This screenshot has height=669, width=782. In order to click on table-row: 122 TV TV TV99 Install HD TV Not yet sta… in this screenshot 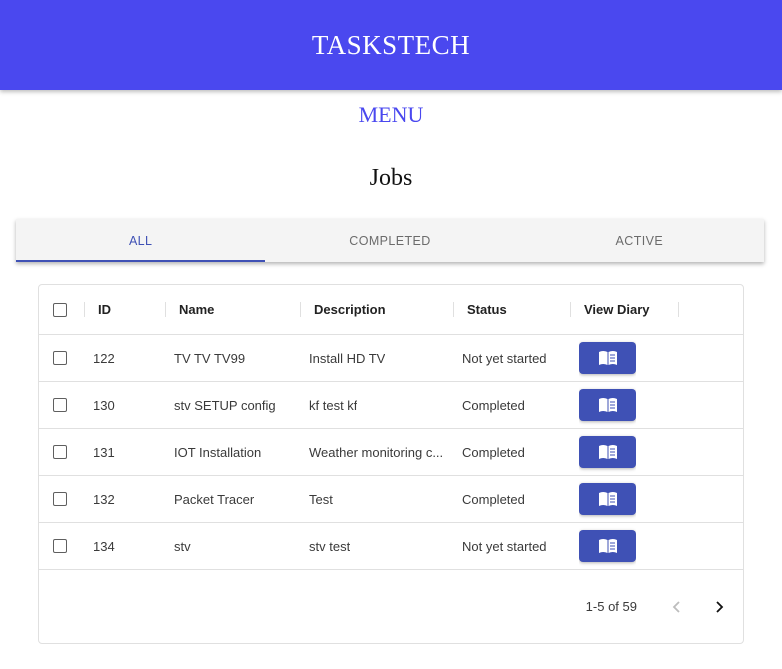, I will do `click(391, 358)`.